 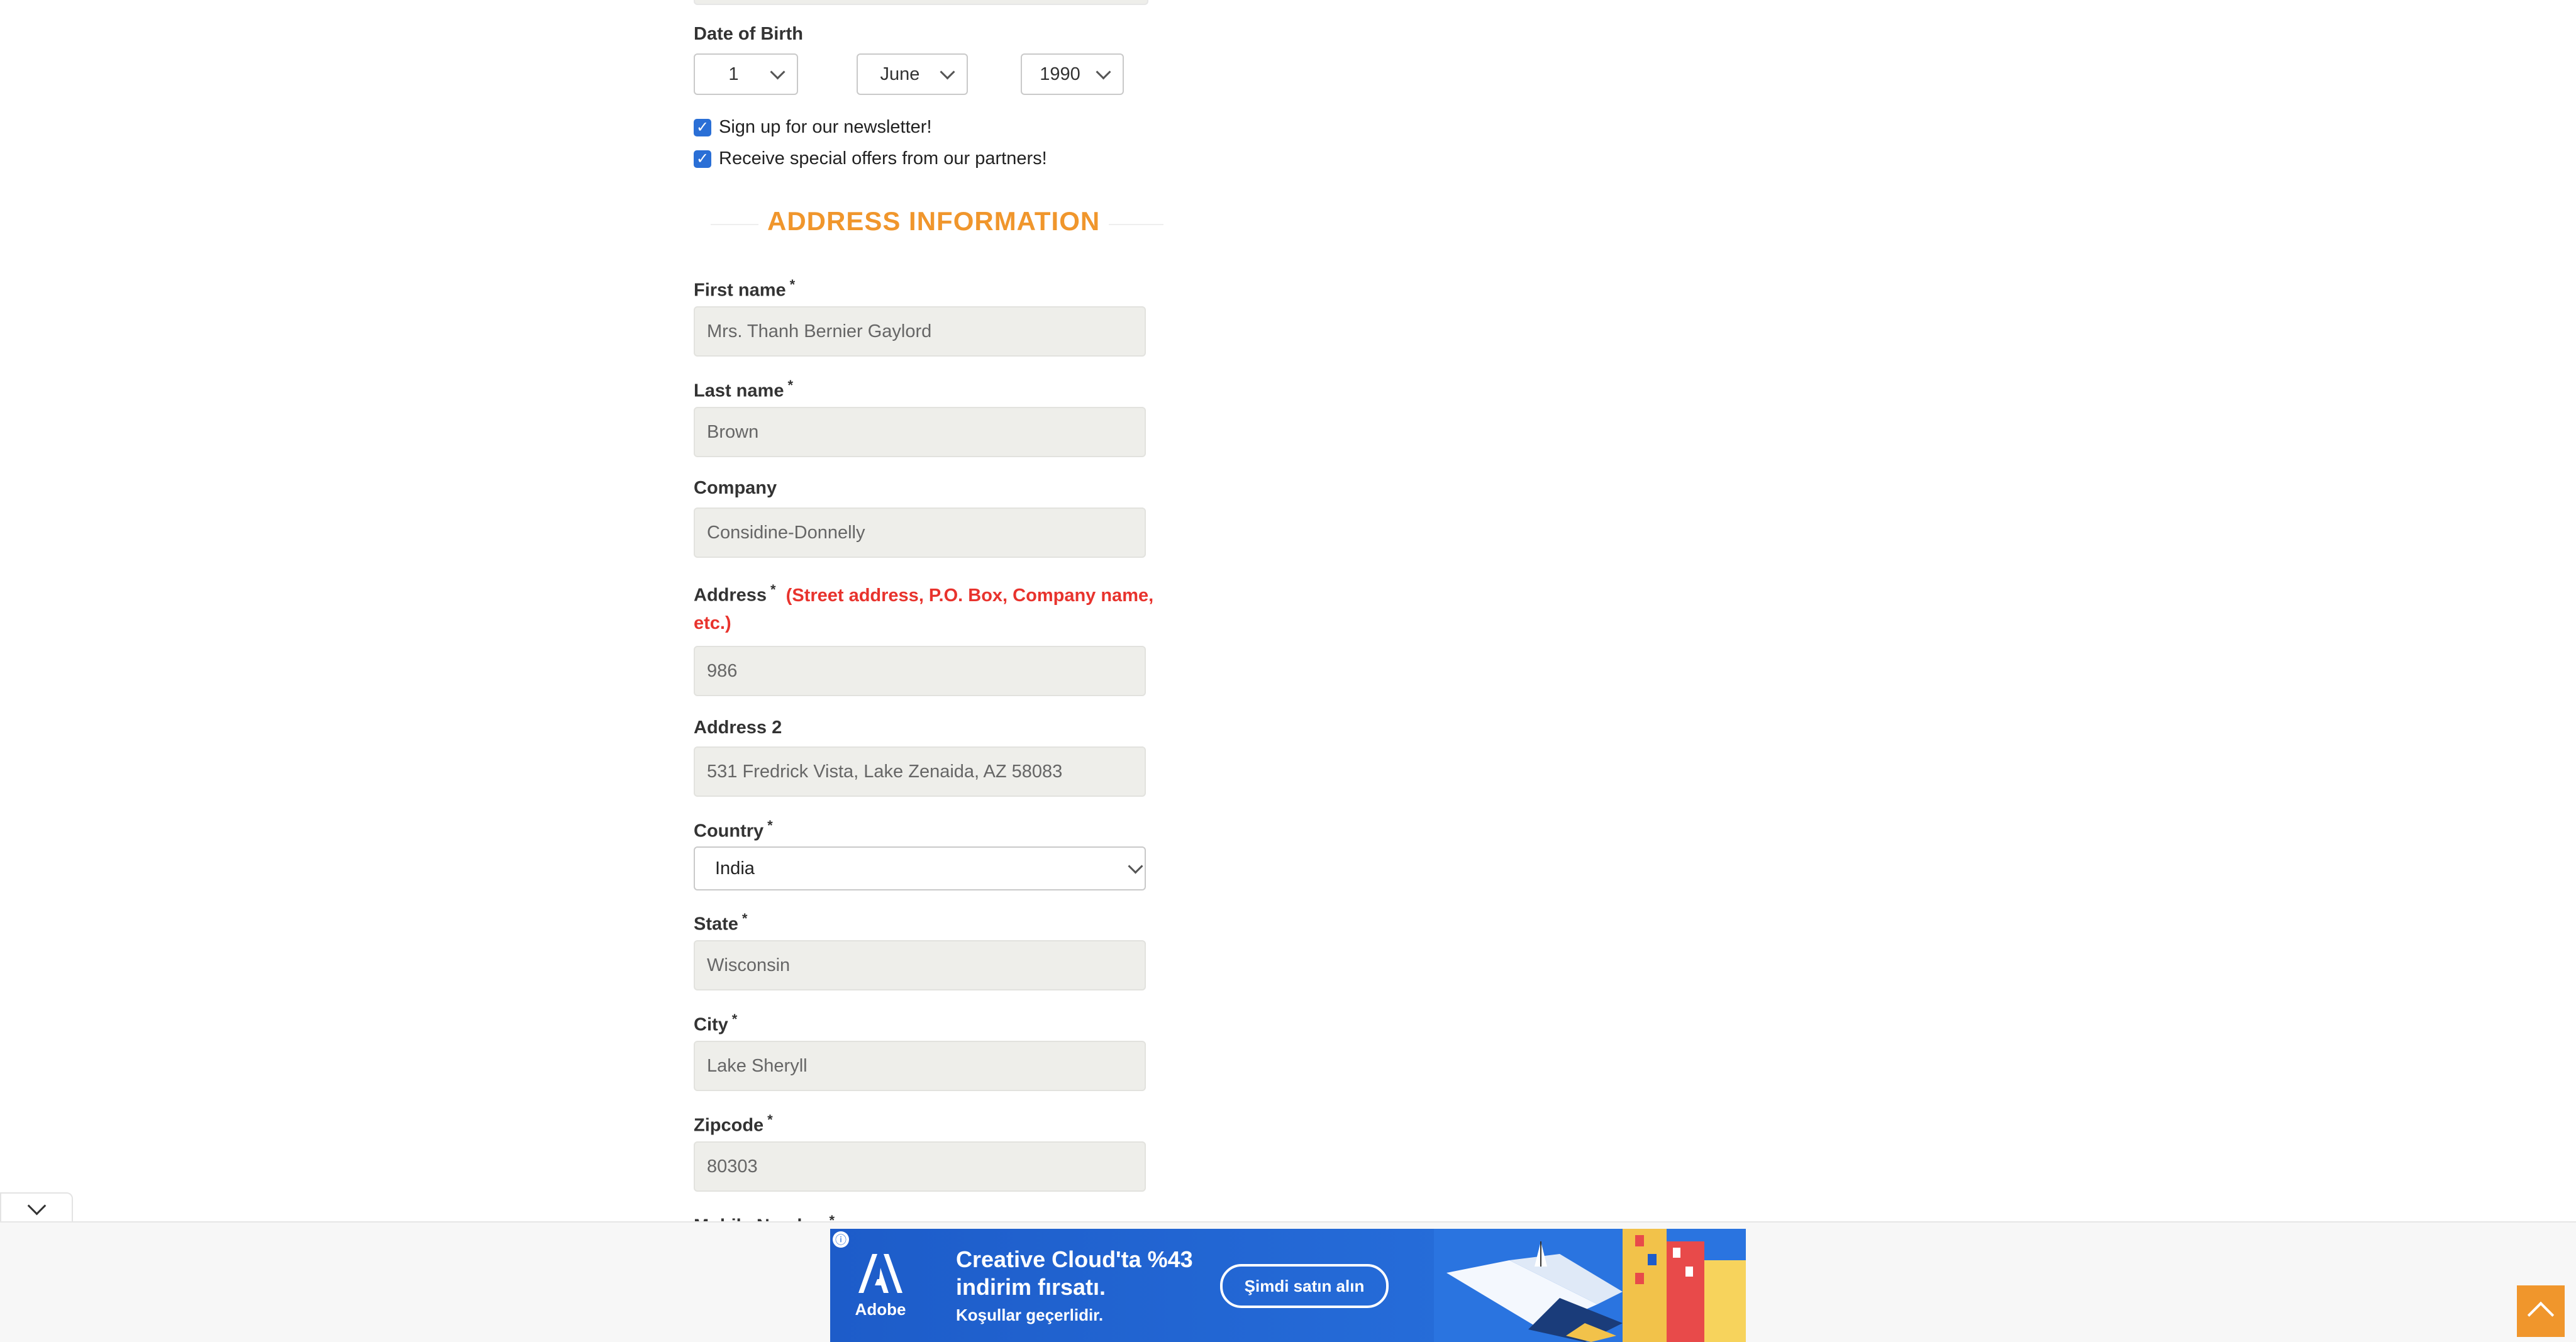 What do you see at coordinates (729, 831) in the screenshot?
I see `country-label-text: Country` at bounding box center [729, 831].